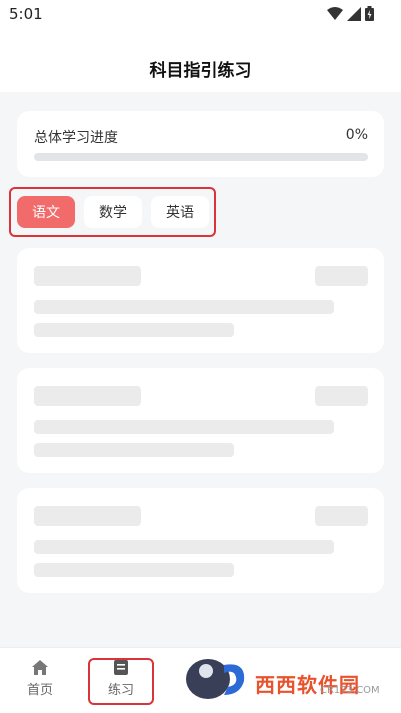 Image resolution: width=401 pixels, height=713 pixels. I want to click on nav-practice: 练习, so click(121, 679).